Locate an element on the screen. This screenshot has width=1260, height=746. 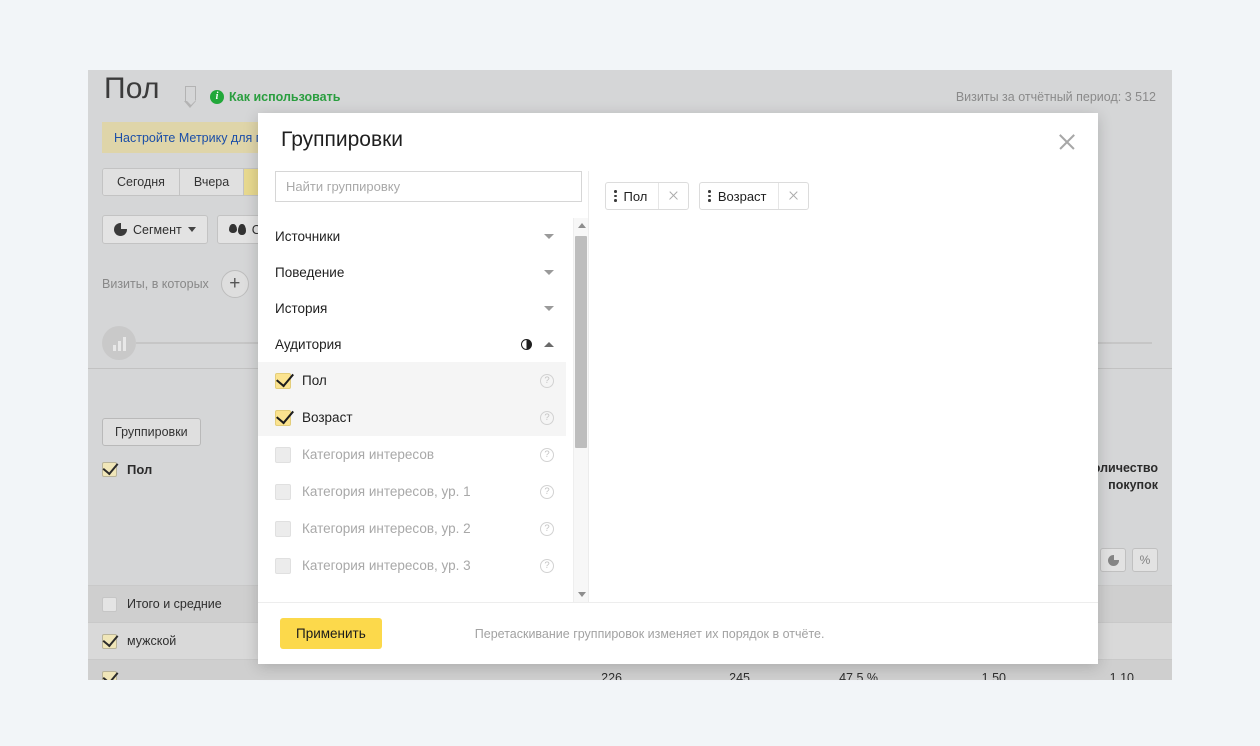
info-circle-icon: i is located at coordinates (217, 97).